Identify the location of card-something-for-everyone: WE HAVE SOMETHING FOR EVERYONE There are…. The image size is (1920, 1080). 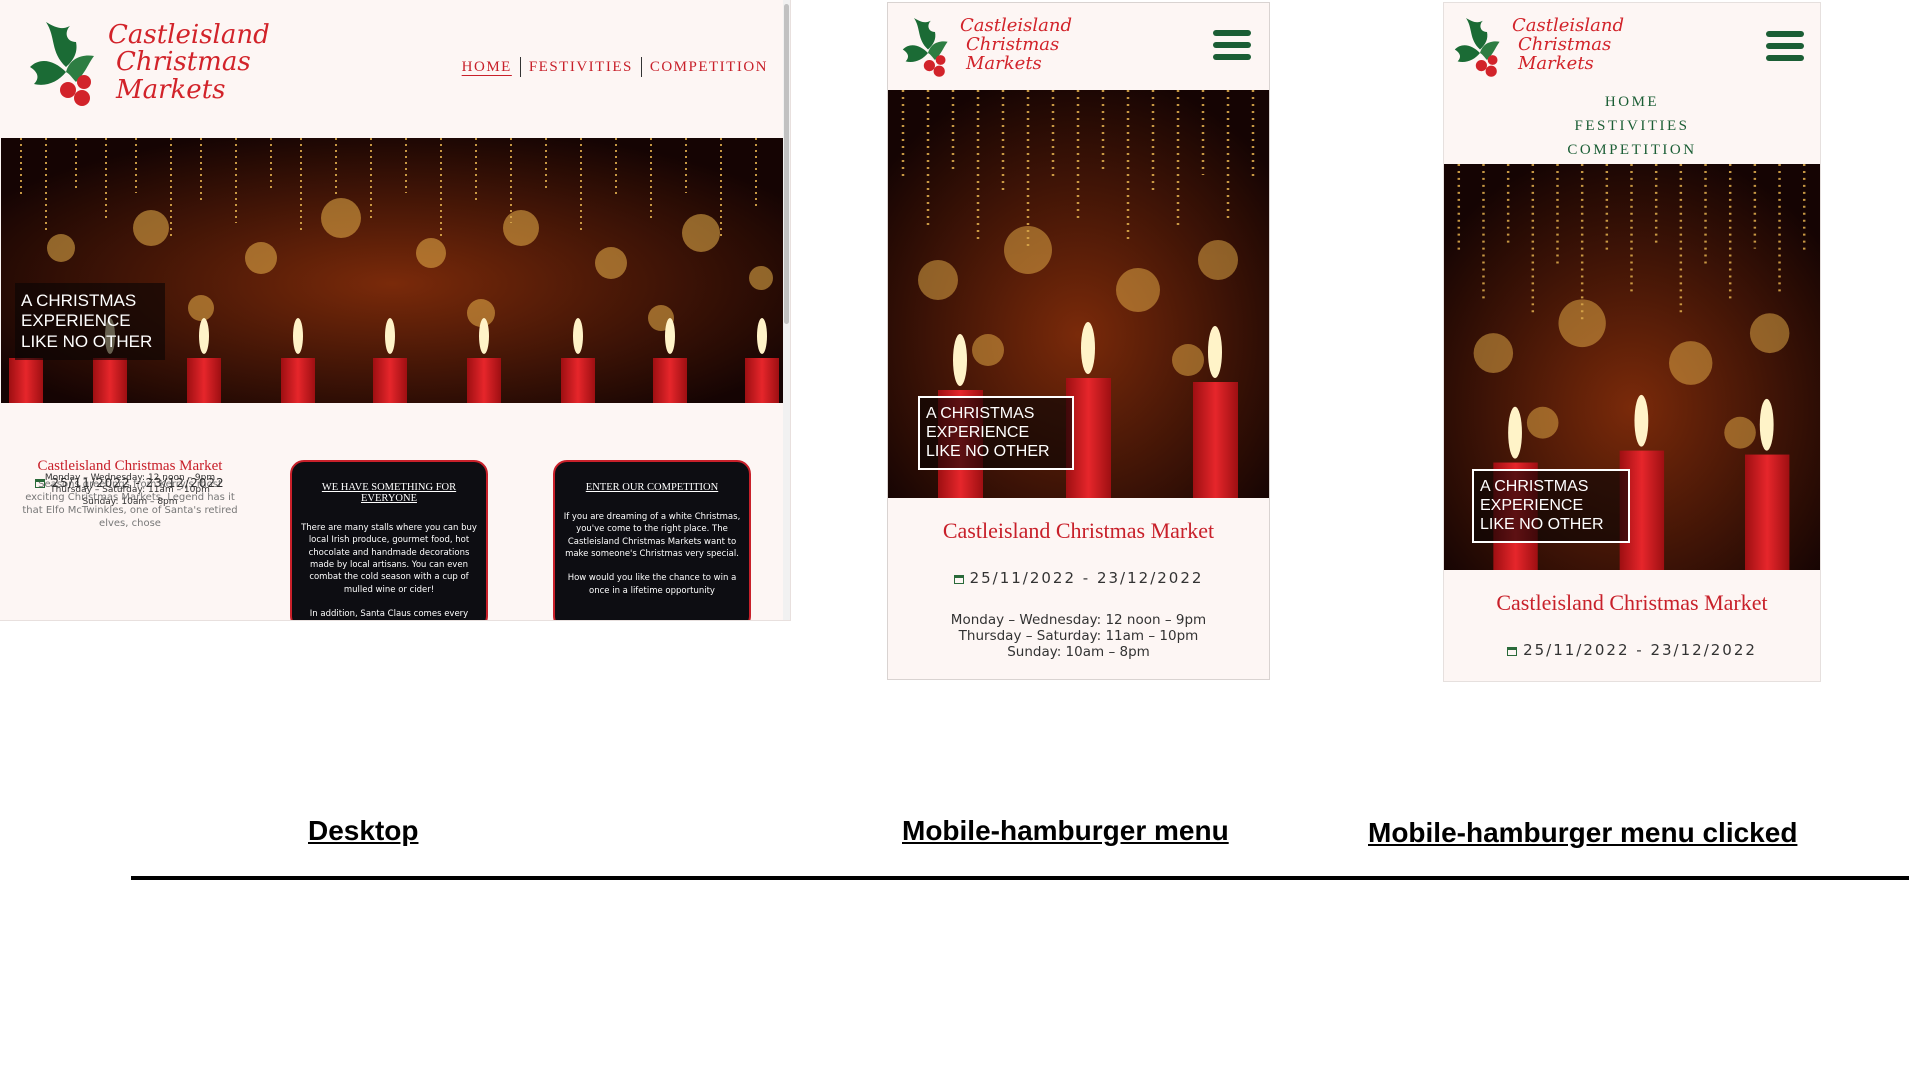
(389, 540).